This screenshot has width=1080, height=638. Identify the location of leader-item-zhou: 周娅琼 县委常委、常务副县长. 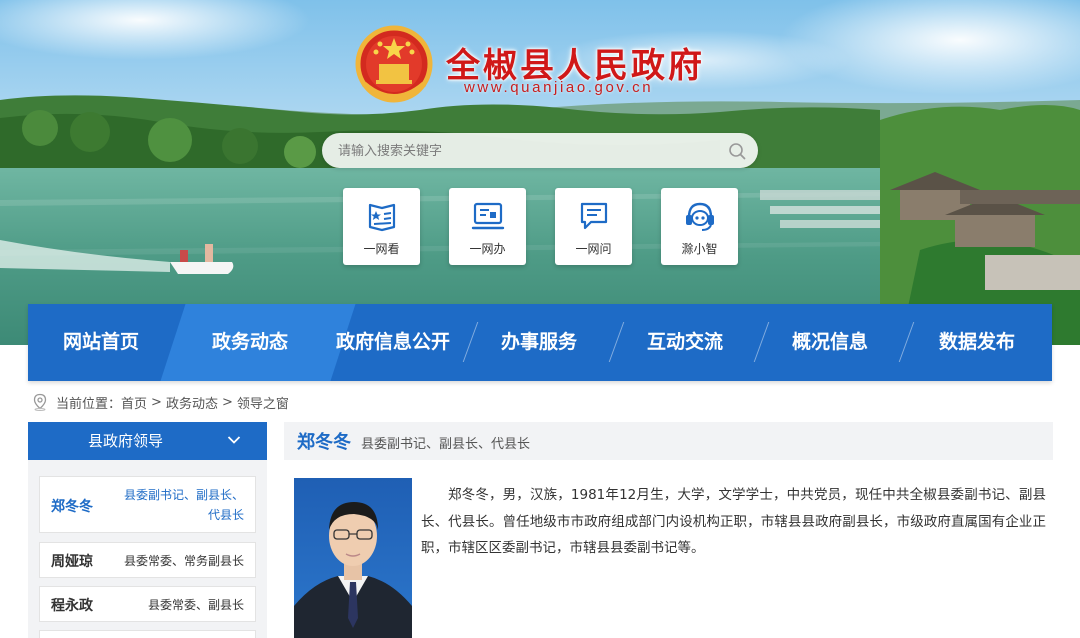
(147, 560).